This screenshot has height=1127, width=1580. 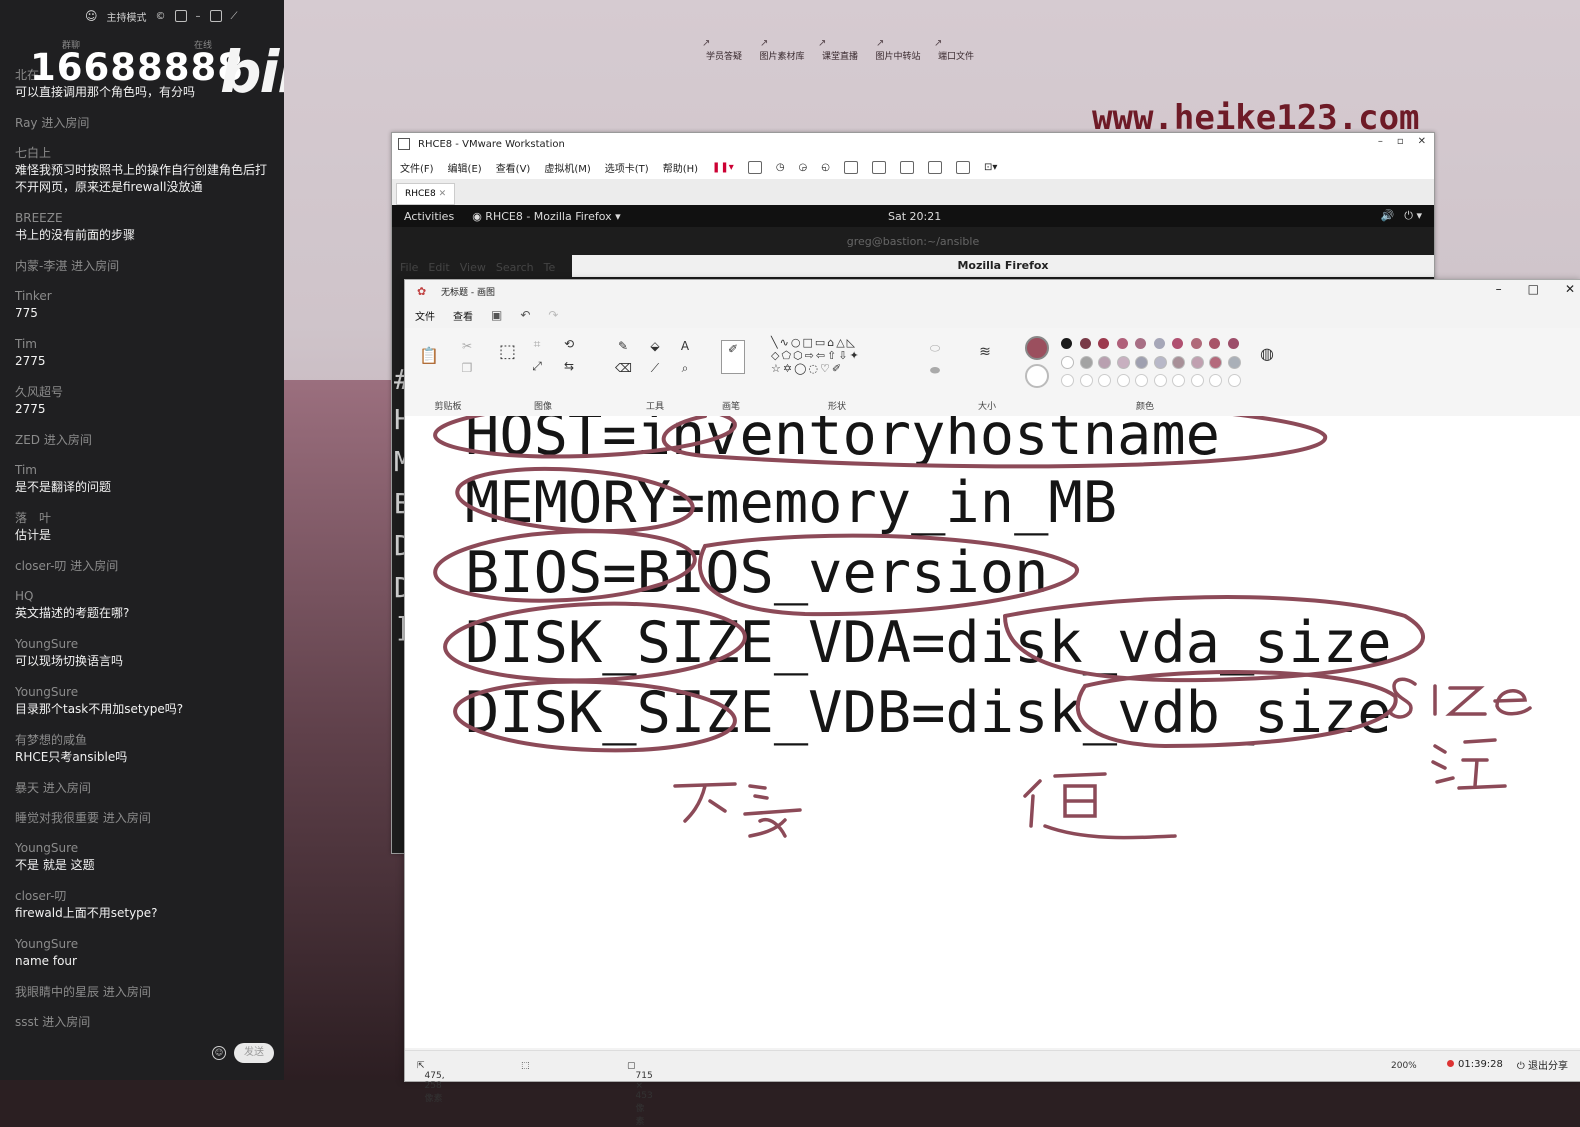 I want to click on maximize-icon: □, so click(x=1533, y=289).